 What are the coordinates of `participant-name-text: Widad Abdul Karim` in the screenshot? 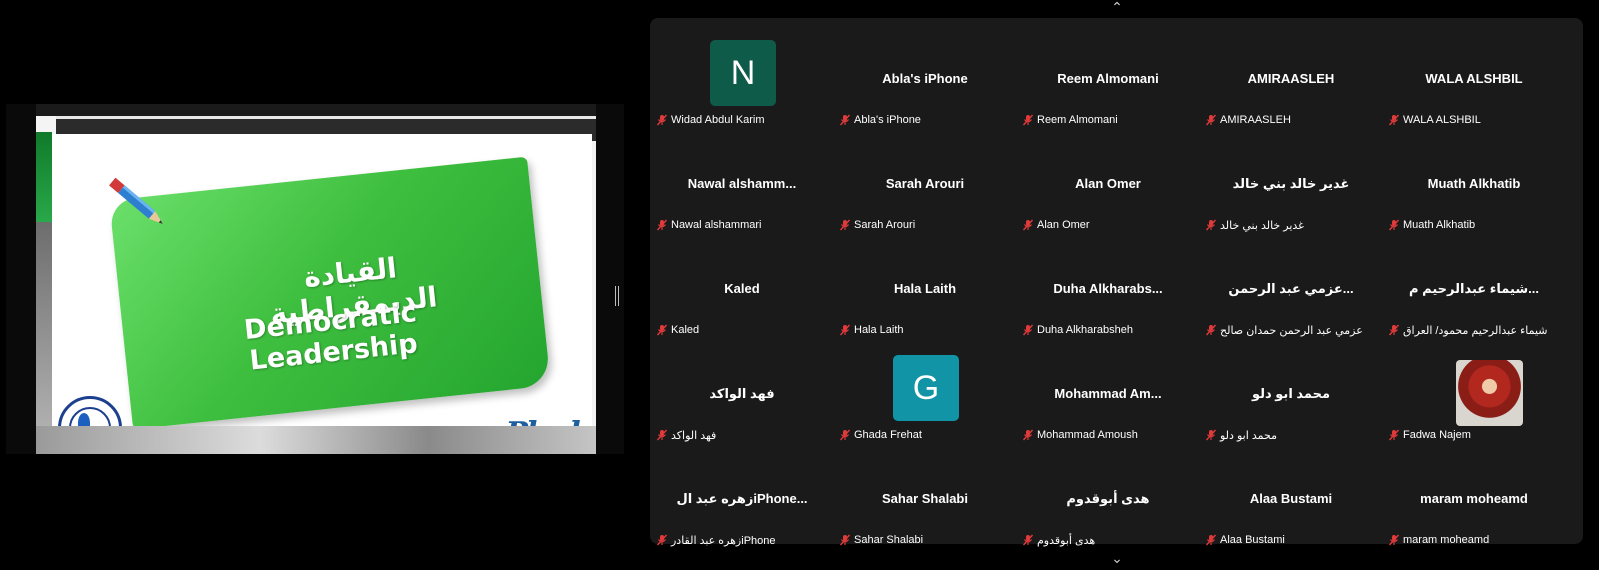 It's located at (718, 120).